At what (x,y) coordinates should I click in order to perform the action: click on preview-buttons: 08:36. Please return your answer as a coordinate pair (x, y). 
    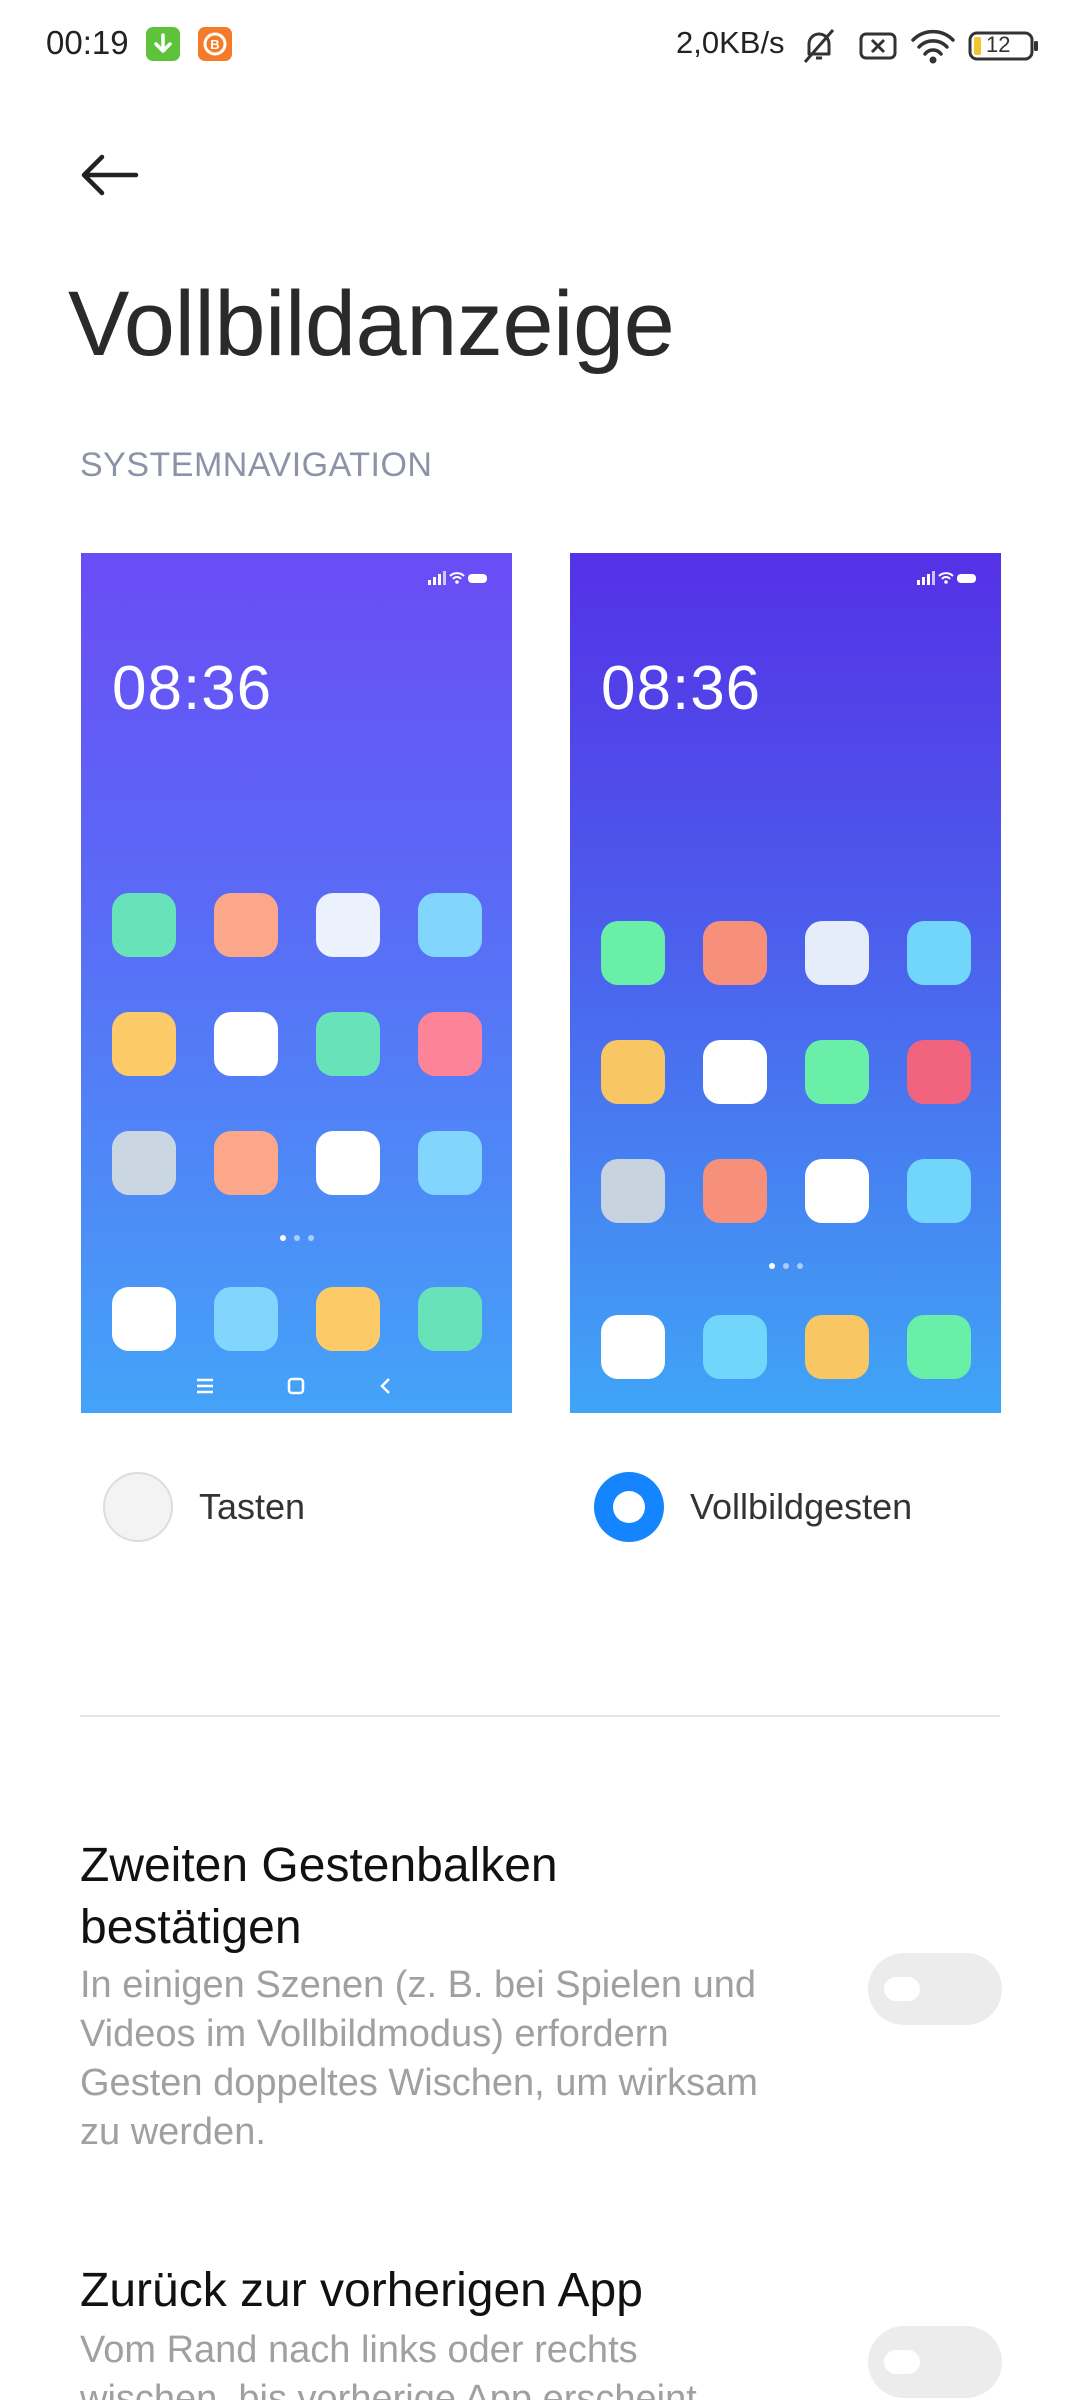
    Looking at the image, I should click on (296, 983).